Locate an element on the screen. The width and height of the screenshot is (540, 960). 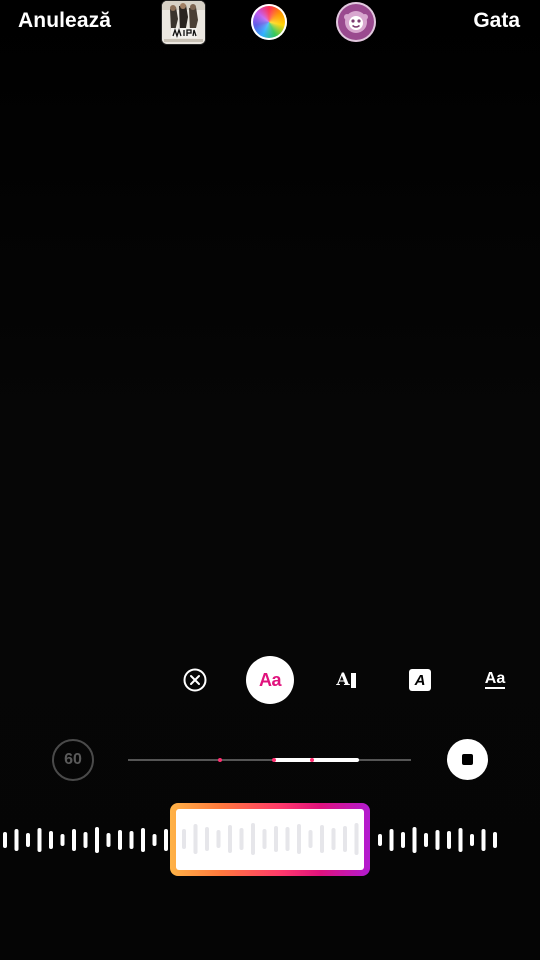
album-cover-thumbnail is located at coordinates (183, 22).